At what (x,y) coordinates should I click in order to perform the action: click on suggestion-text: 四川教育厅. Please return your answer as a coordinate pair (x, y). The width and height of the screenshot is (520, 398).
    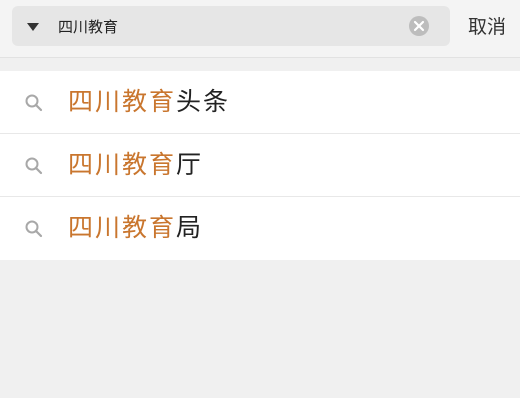
    Looking at the image, I should click on (135, 165).